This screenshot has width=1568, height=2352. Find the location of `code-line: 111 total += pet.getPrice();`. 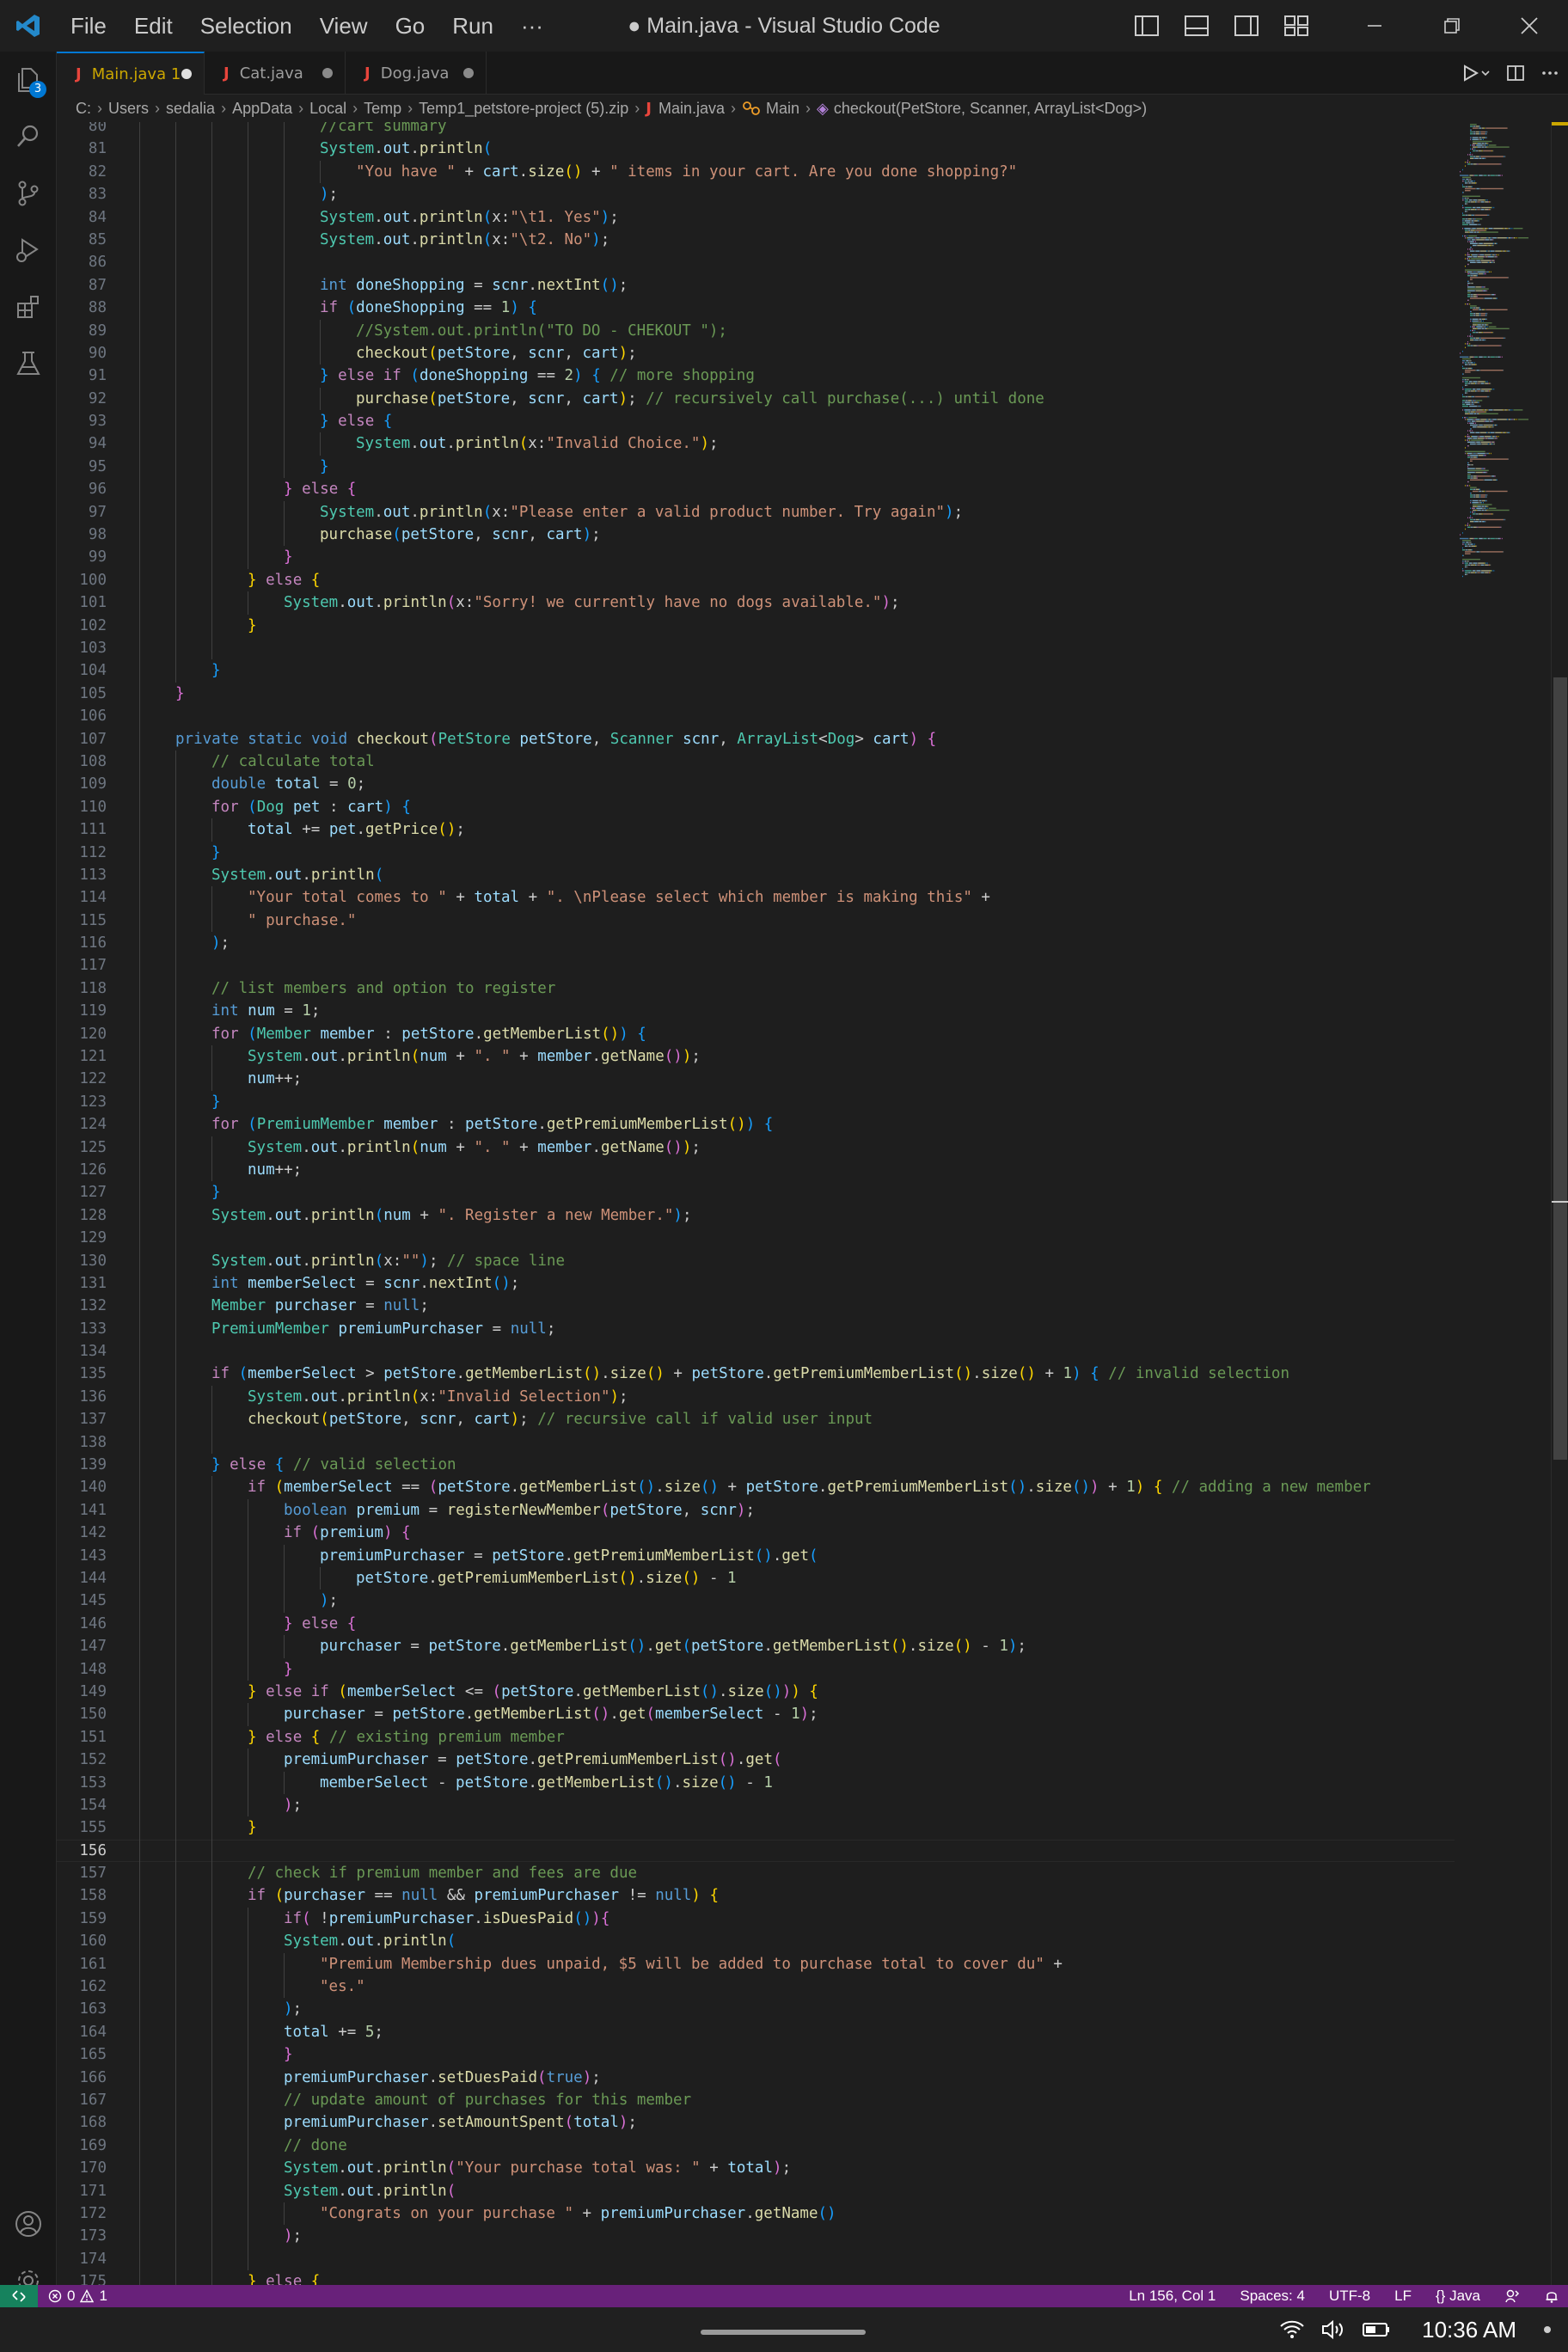

code-line: 111 total += pet.getPrice(); is located at coordinates (756, 830).